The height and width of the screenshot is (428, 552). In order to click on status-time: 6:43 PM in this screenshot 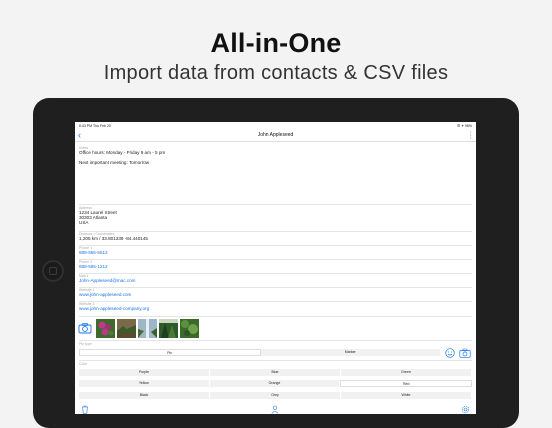, I will do `click(86, 125)`.